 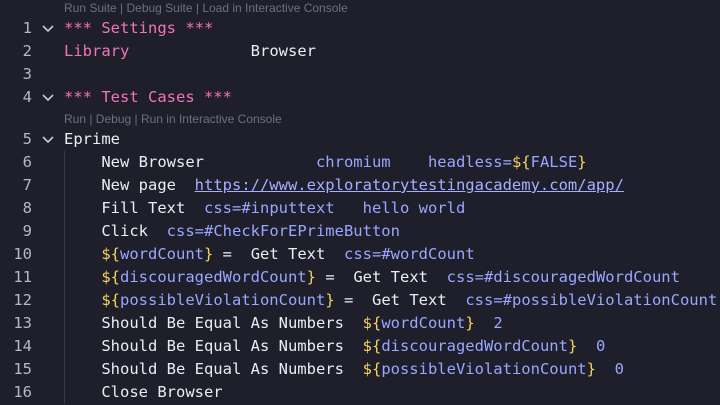 What do you see at coordinates (223, 300) in the screenshot?
I see `code-token: possibleViolationCount` at bounding box center [223, 300].